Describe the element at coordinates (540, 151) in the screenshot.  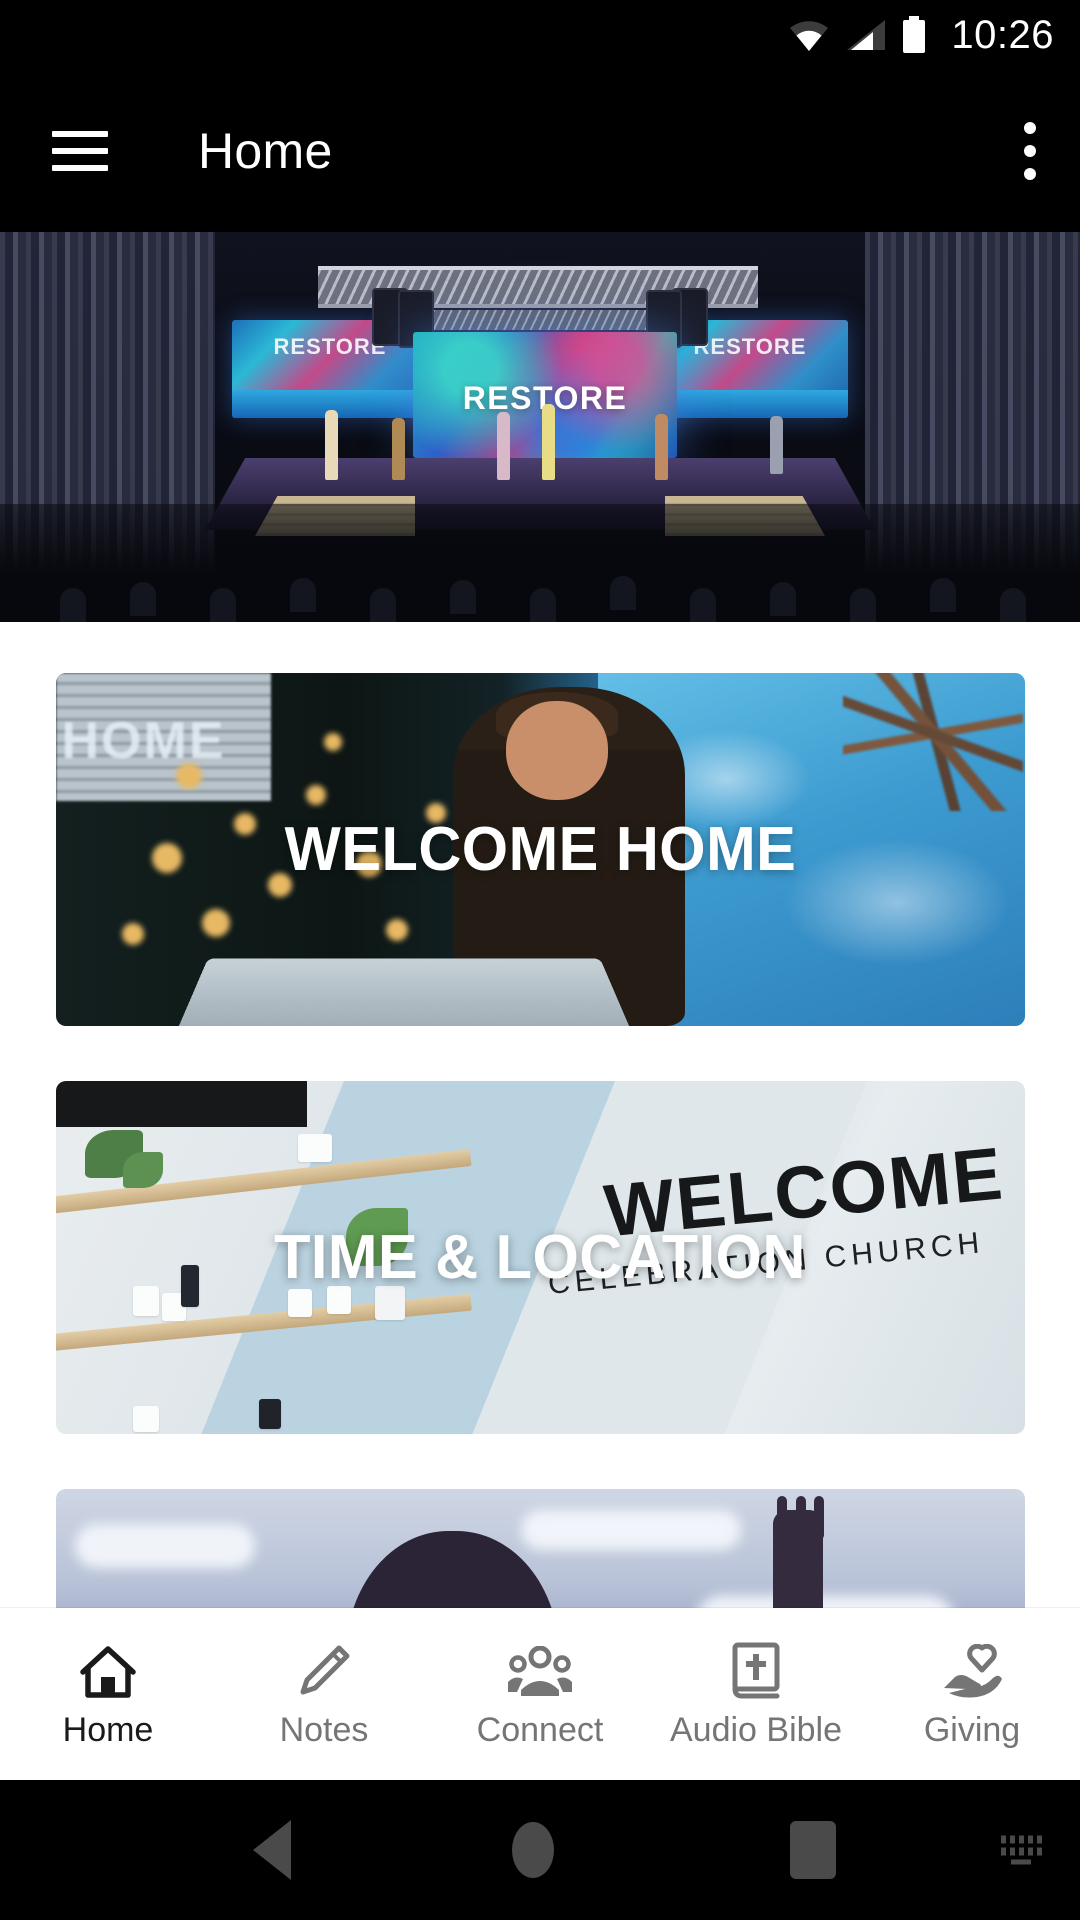
I see `app-bar: Home` at that location.